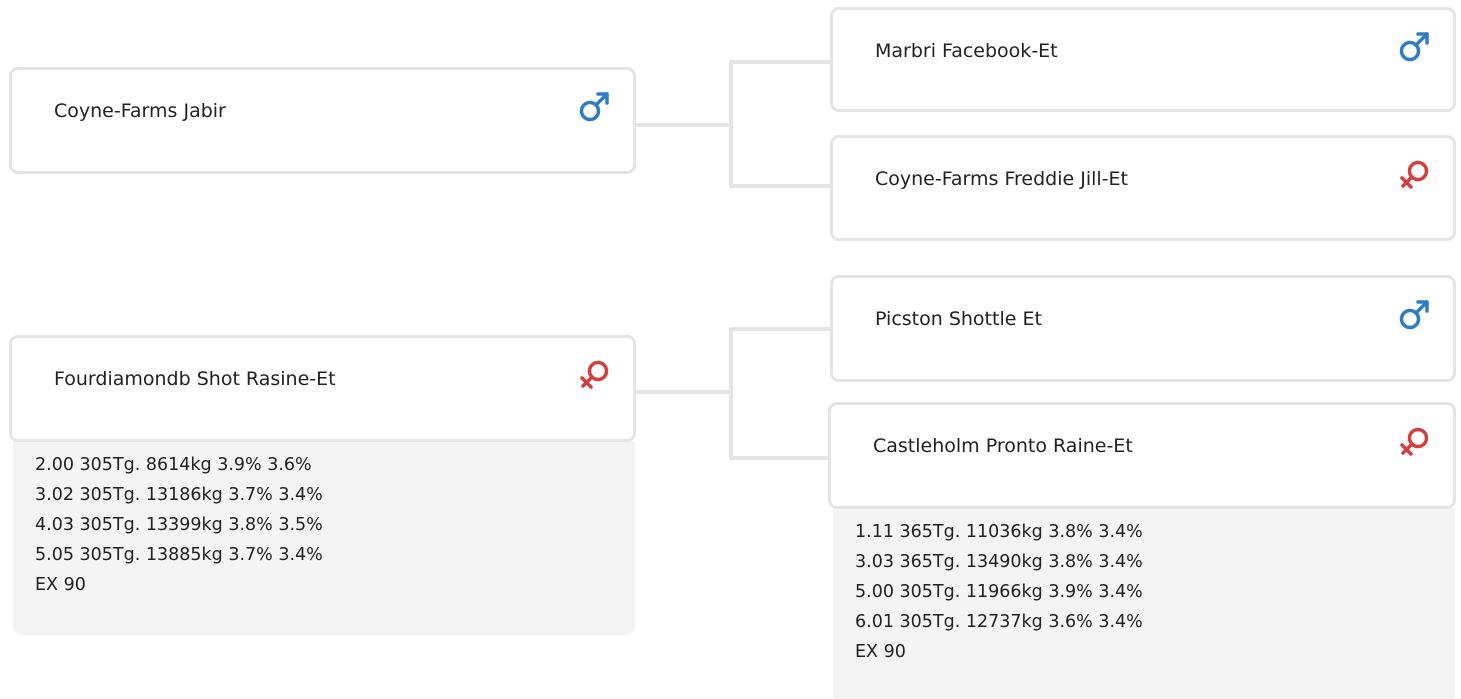  What do you see at coordinates (958, 319) in the screenshot?
I see `animal-name: Picston Shottle Et` at bounding box center [958, 319].